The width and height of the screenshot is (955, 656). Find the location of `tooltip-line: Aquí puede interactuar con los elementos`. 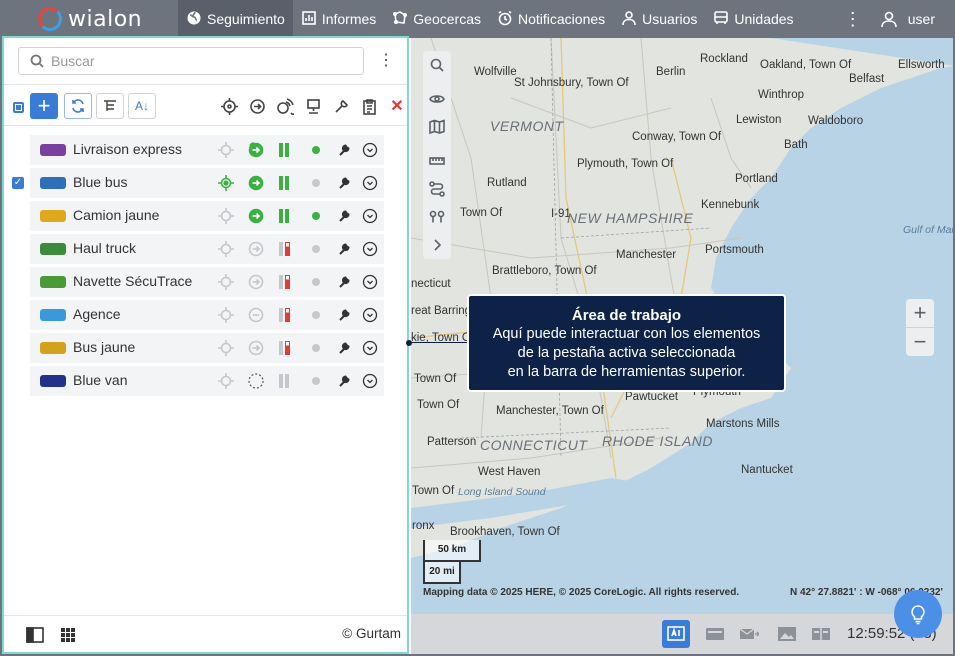

tooltip-line: Aquí puede interactuar con los elementos is located at coordinates (626, 334).